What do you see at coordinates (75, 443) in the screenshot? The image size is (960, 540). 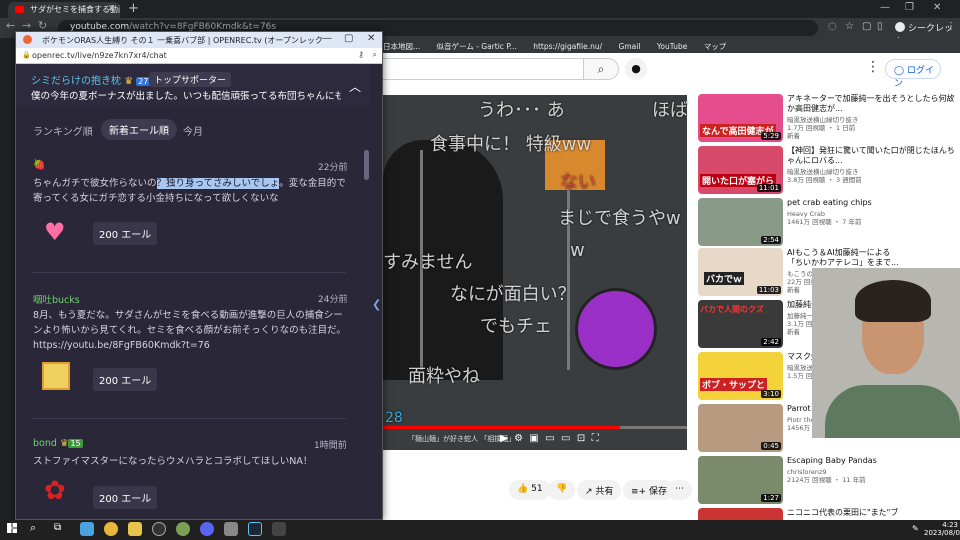 I see `level-badge: 15` at bounding box center [75, 443].